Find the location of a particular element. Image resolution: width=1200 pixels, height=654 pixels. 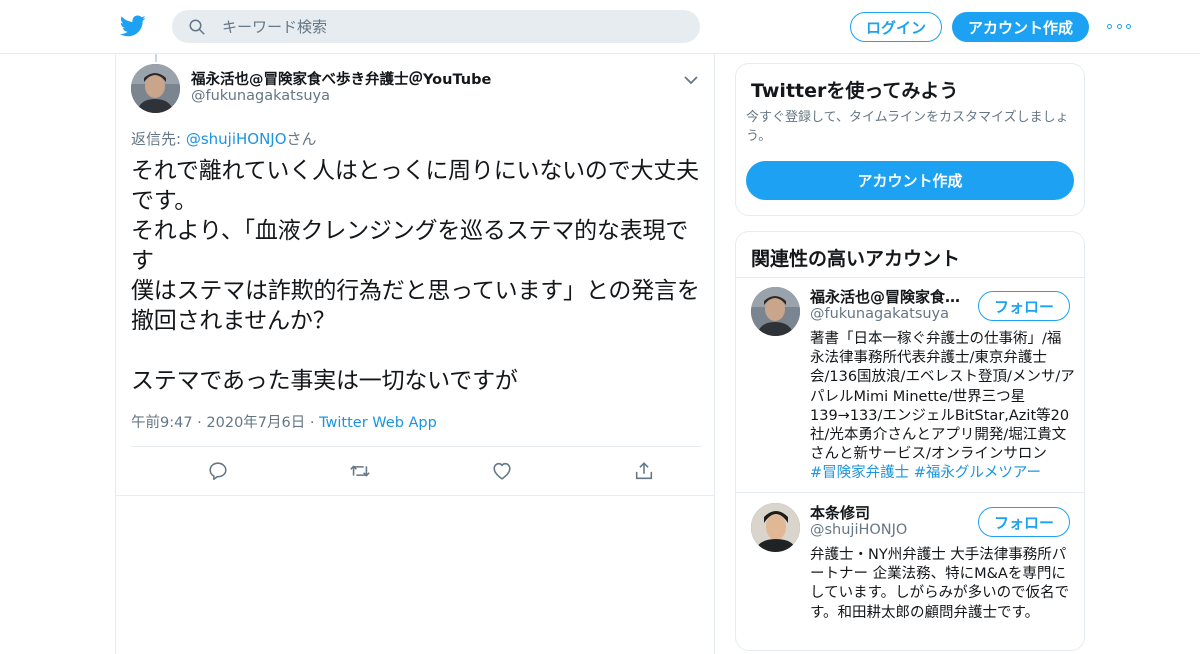

author-avatar is located at coordinates (155, 88).